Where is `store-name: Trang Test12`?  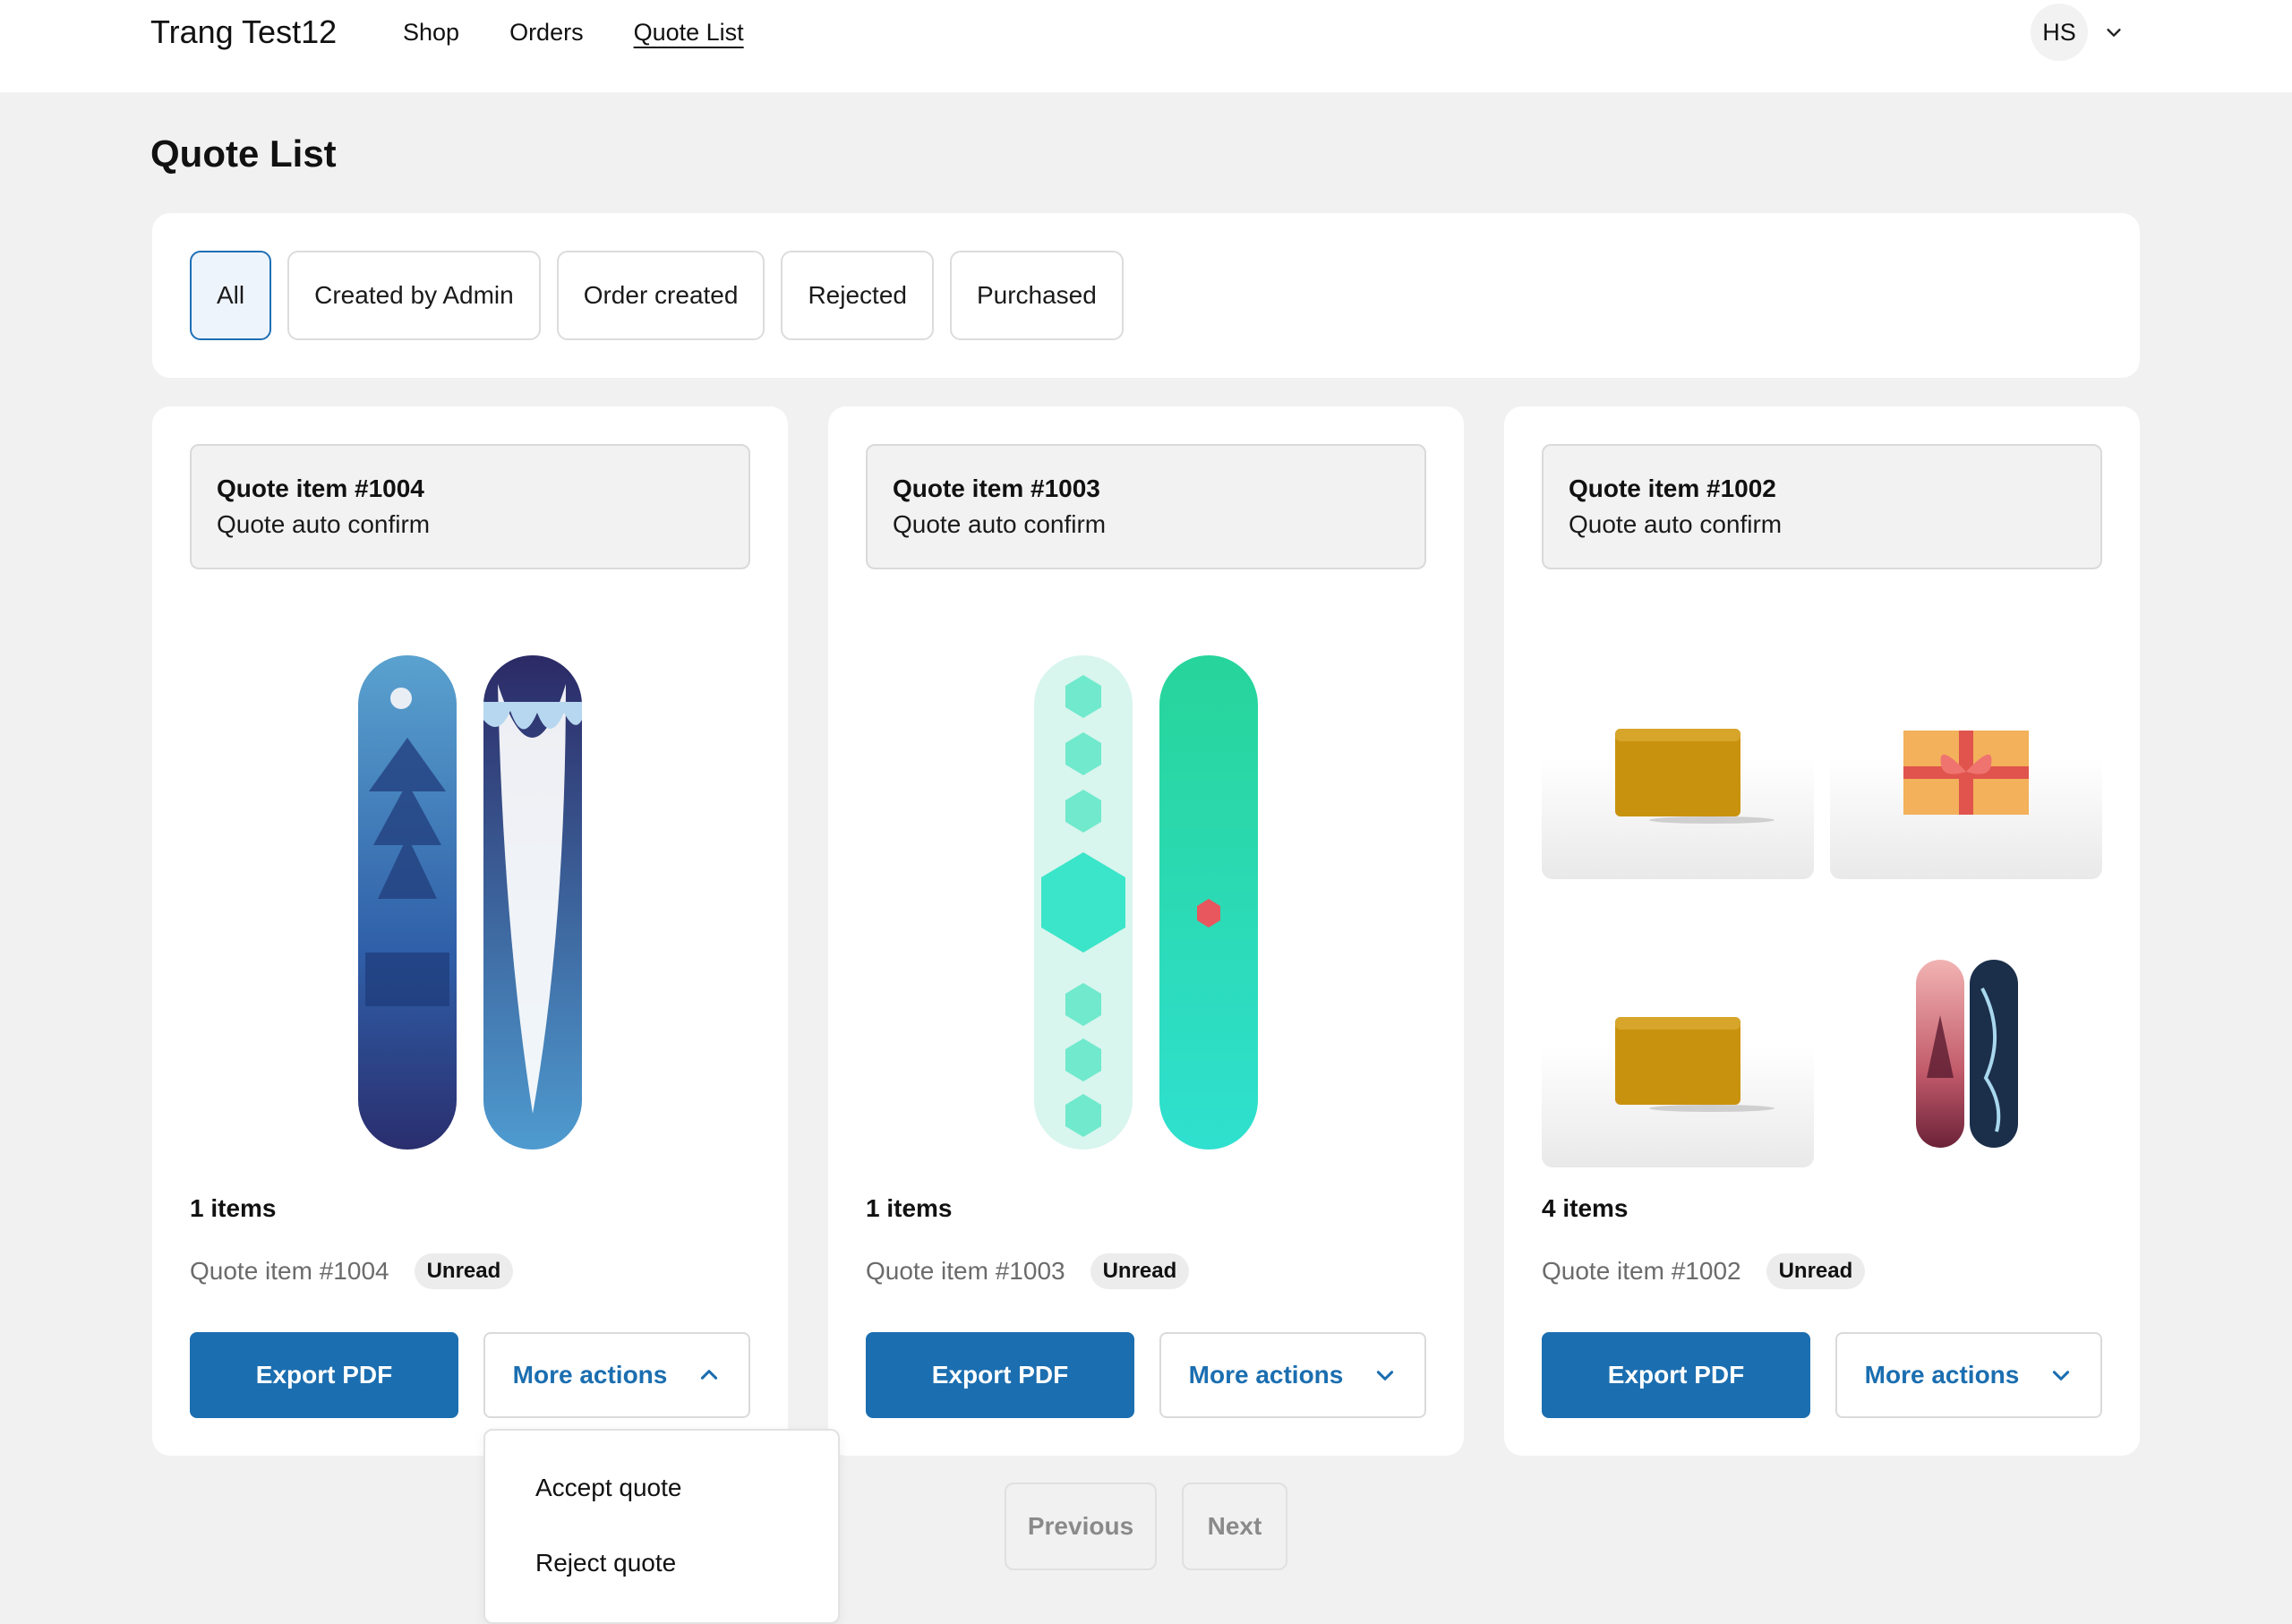
store-name: Trang Test12 is located at coordinates (243, 32).